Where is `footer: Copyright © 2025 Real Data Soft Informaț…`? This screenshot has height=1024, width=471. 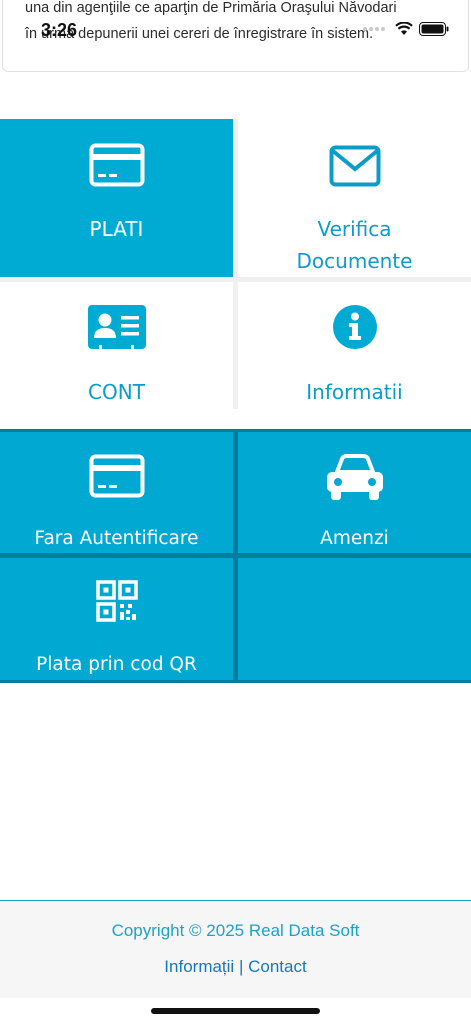 footer: Copyright © 2025 Real Data Soft Informaț… is located at coordinates (235, 949).